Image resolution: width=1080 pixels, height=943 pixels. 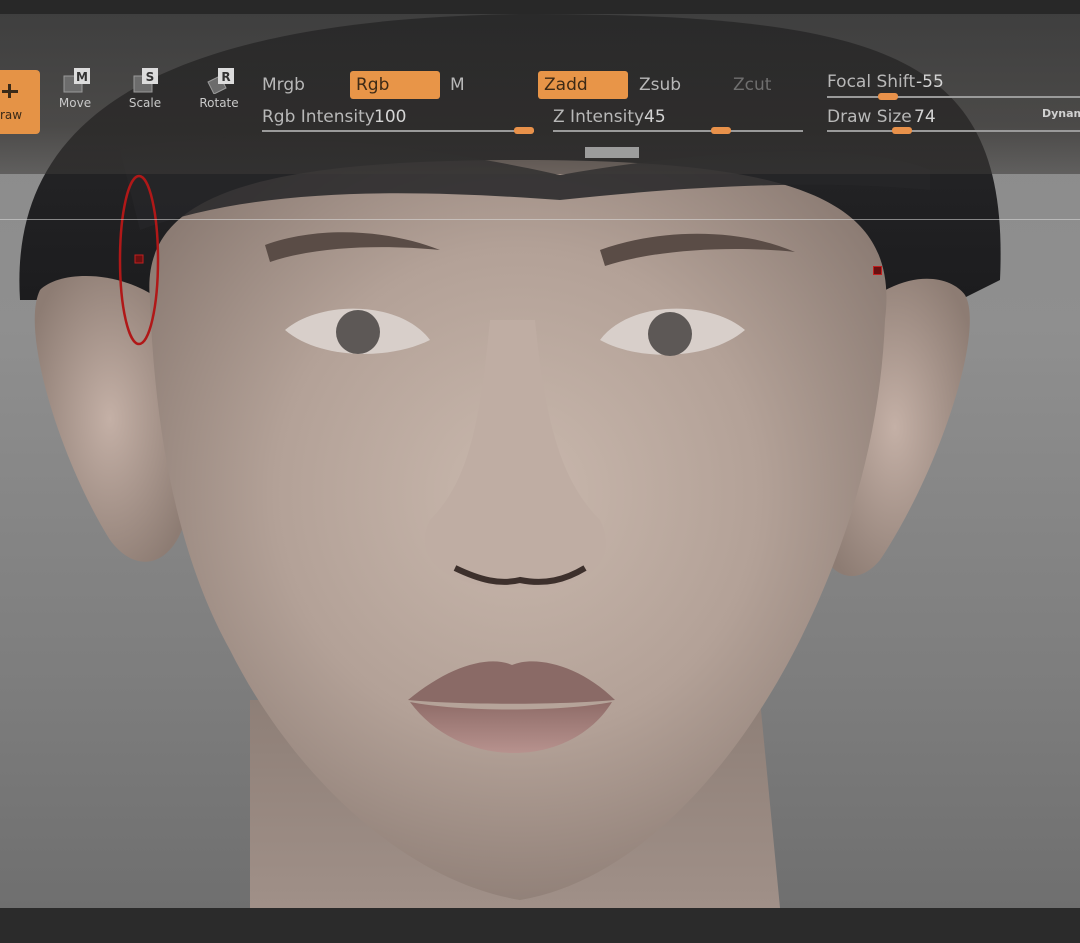 I want to click on window-bottom-bar, so click(x=540, y=925).